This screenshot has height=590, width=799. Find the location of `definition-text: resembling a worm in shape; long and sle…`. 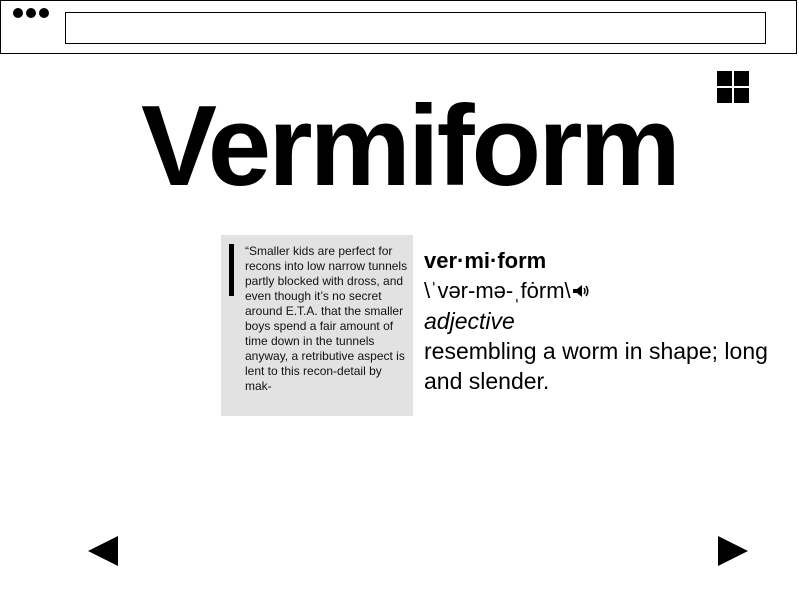

definition-text: resembling a worm in shape; long and sle… is located at coordinates (596, 366).